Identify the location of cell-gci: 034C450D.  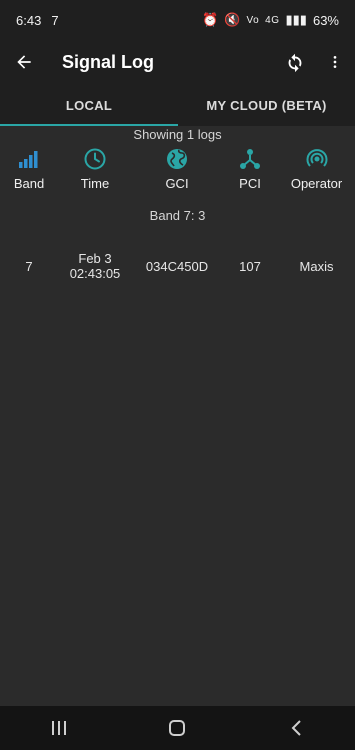
(177, 266).